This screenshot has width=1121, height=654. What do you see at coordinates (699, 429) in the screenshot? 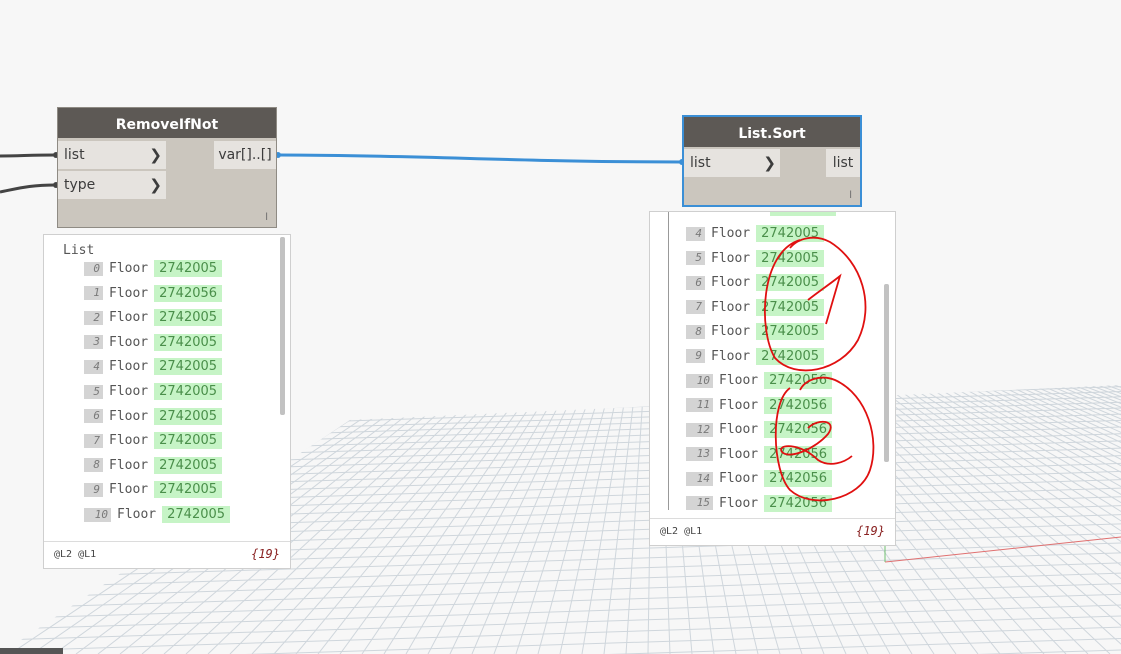
I see `item-index: 12` at bounding box center [699, 429].